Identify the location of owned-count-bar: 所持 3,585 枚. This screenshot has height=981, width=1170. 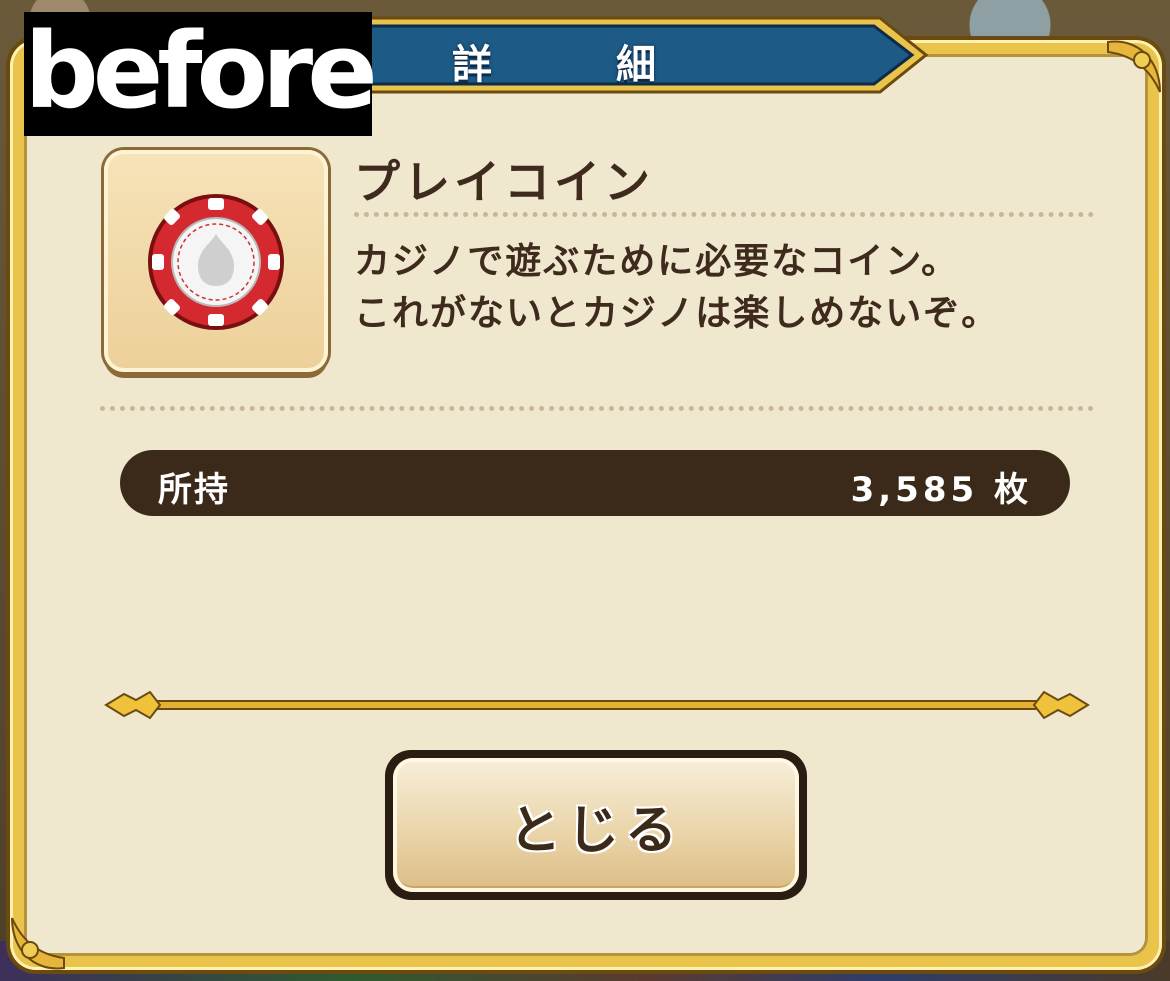
(595, 483).